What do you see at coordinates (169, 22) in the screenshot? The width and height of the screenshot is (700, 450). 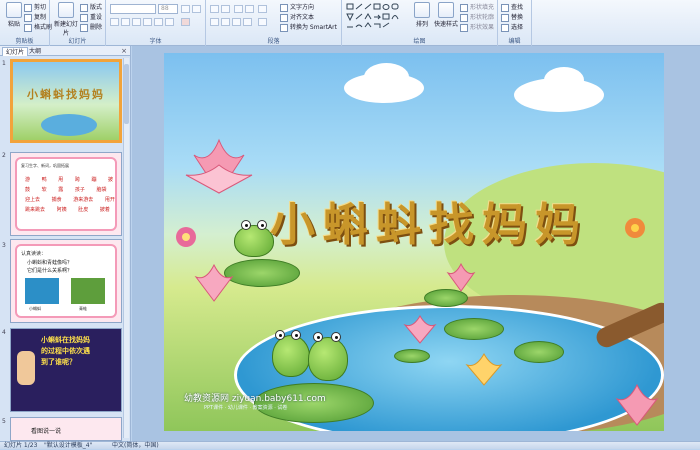 I see `spacing-button` at bounding box center [169, 22].